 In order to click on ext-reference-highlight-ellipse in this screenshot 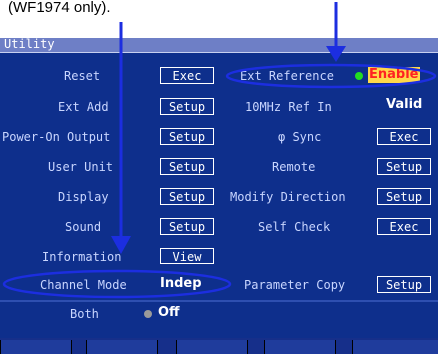, I will do `click(331, 76)`.